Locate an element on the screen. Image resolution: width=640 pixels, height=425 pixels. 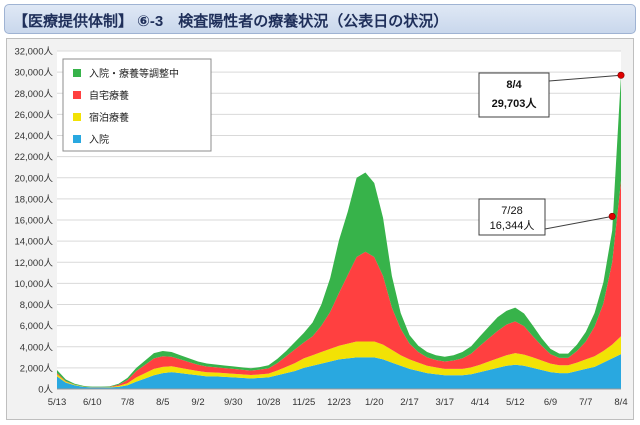
page-header: 【医療提供体制】 ⑥-3 検査陽性者の療養状況（公表日の状況） is located at coordinates (320, 19).